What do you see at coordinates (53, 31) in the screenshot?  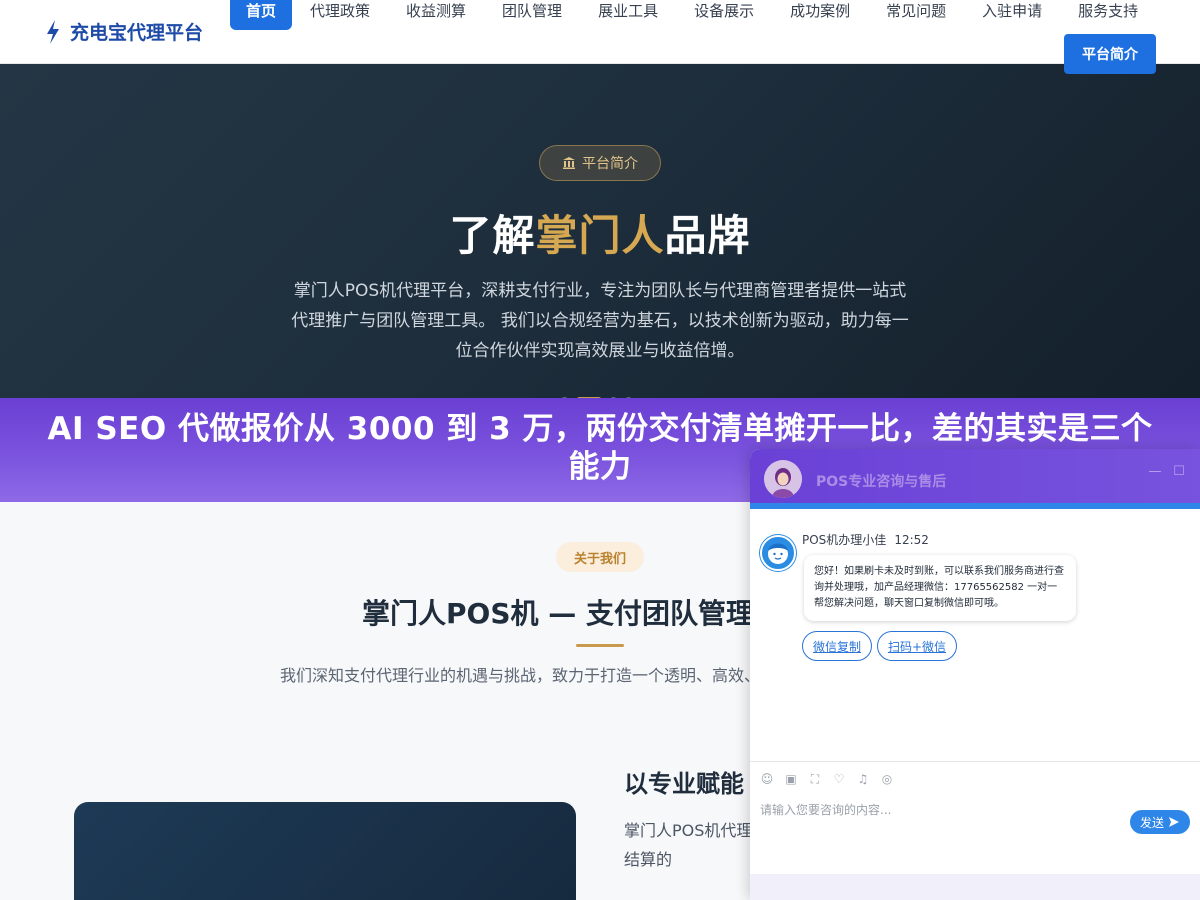 I see `lightning-icon` at bounding box center [53, 31].